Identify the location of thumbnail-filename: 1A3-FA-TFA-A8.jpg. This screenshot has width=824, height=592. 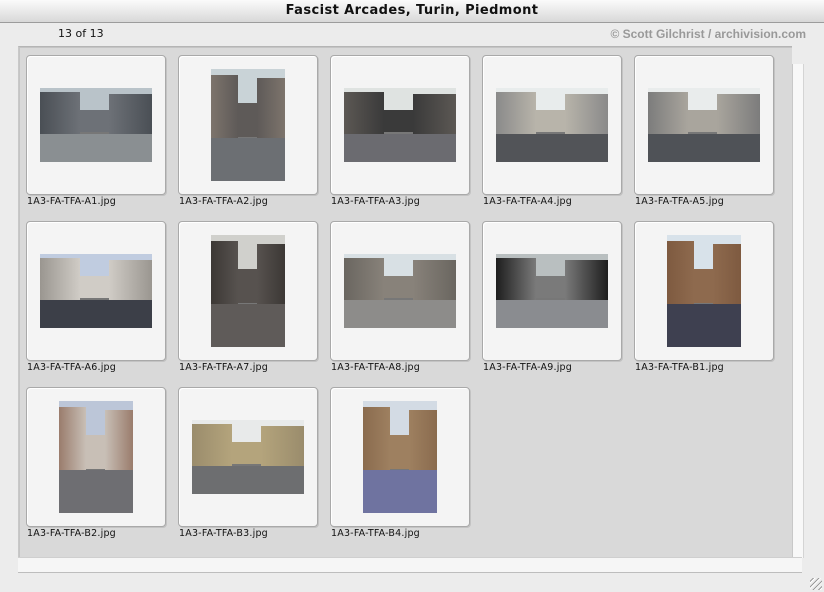
(376, 367).